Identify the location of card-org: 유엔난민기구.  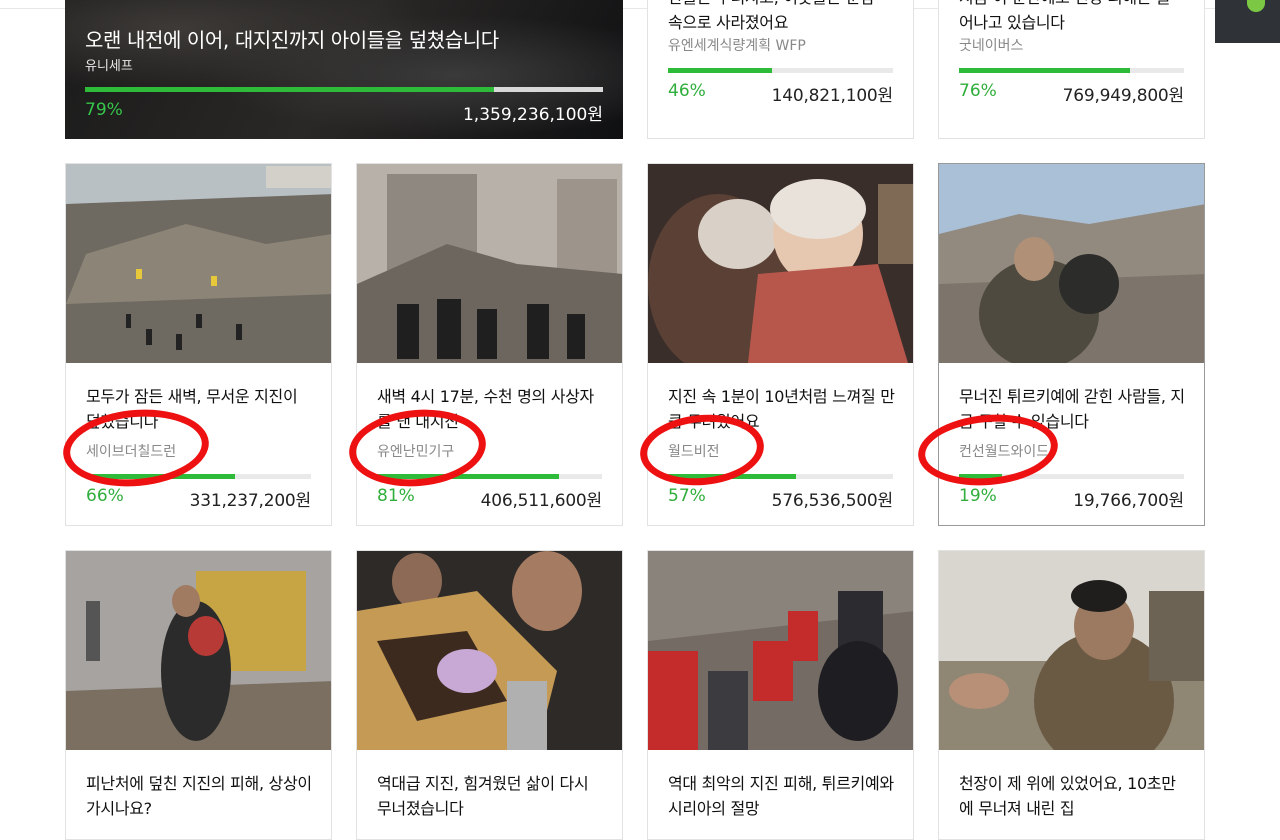
(416, 452).